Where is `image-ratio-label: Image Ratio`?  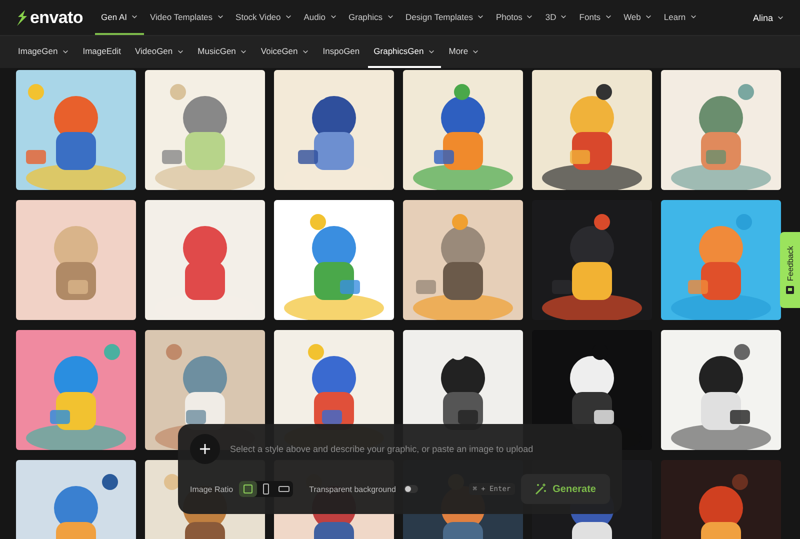
image-ratio-label: Image Ratio is located at coordinates (212, 489).